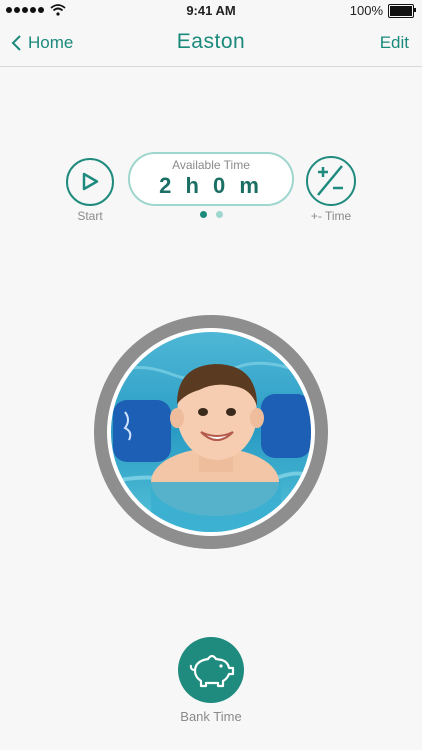 The width and height of the screenshot is (422, 750). I want to click on start-label: Start, so click(90, 216).